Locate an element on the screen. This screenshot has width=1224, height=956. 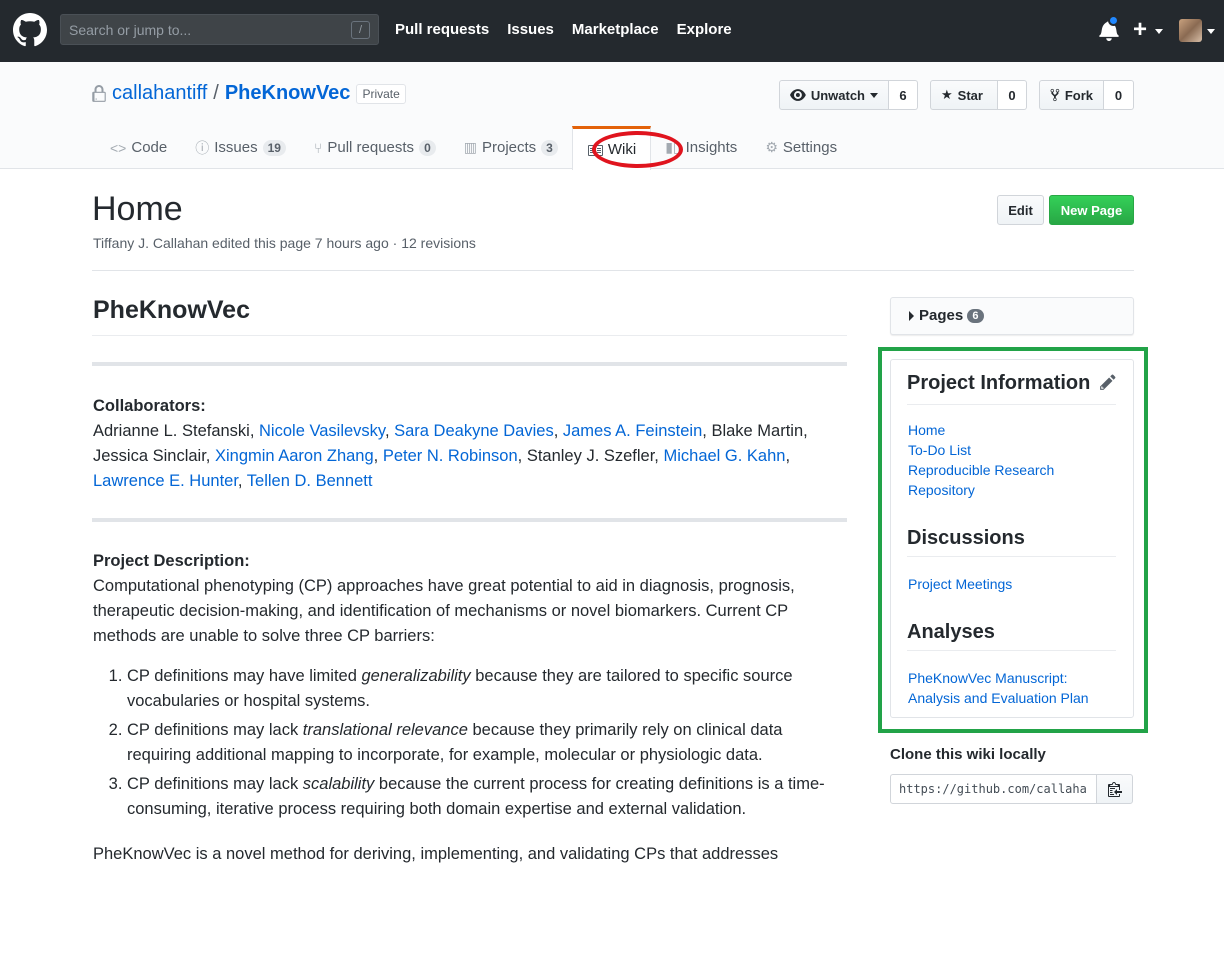
clone-url-input is located at coordinates (993, 789).